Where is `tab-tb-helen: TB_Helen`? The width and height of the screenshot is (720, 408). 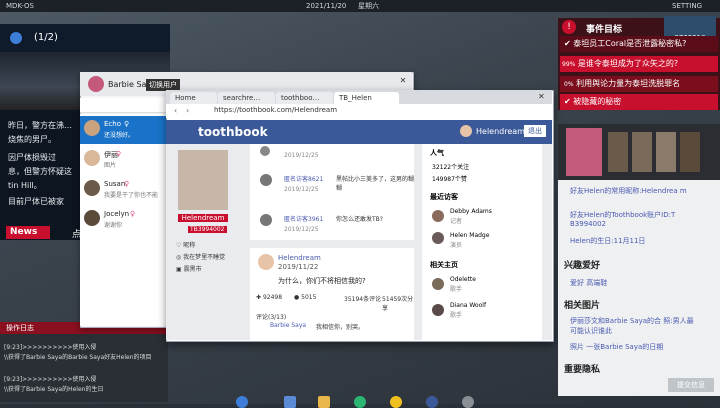 tab-tb-helen: TB_Helen is located at coordinates (366, 98).